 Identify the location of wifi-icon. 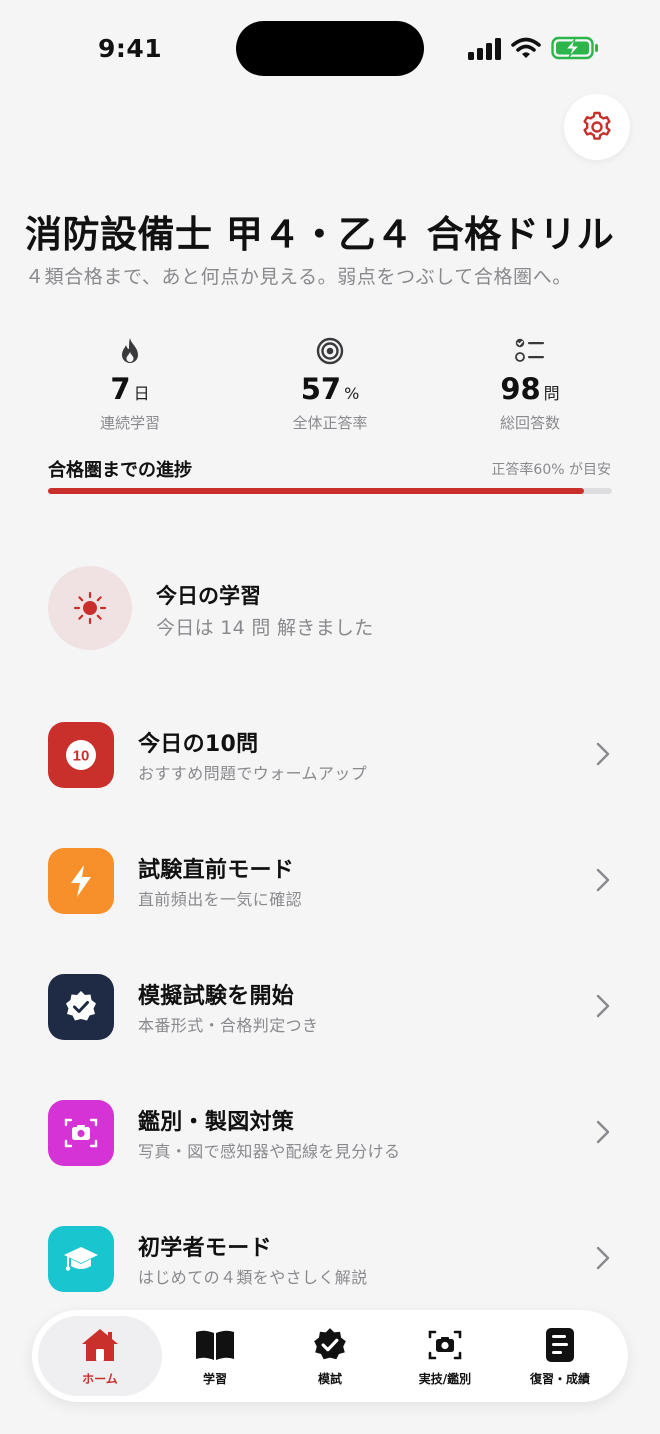
(526, 47).